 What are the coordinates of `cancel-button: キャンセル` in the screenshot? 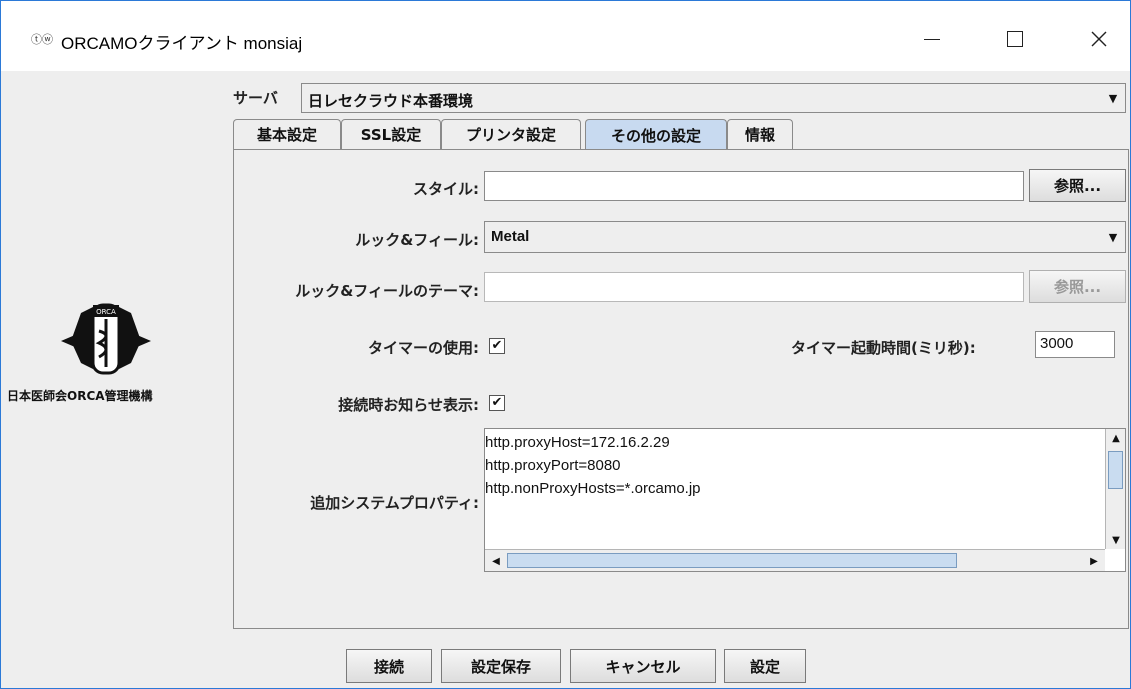 It's located at (643, 666).